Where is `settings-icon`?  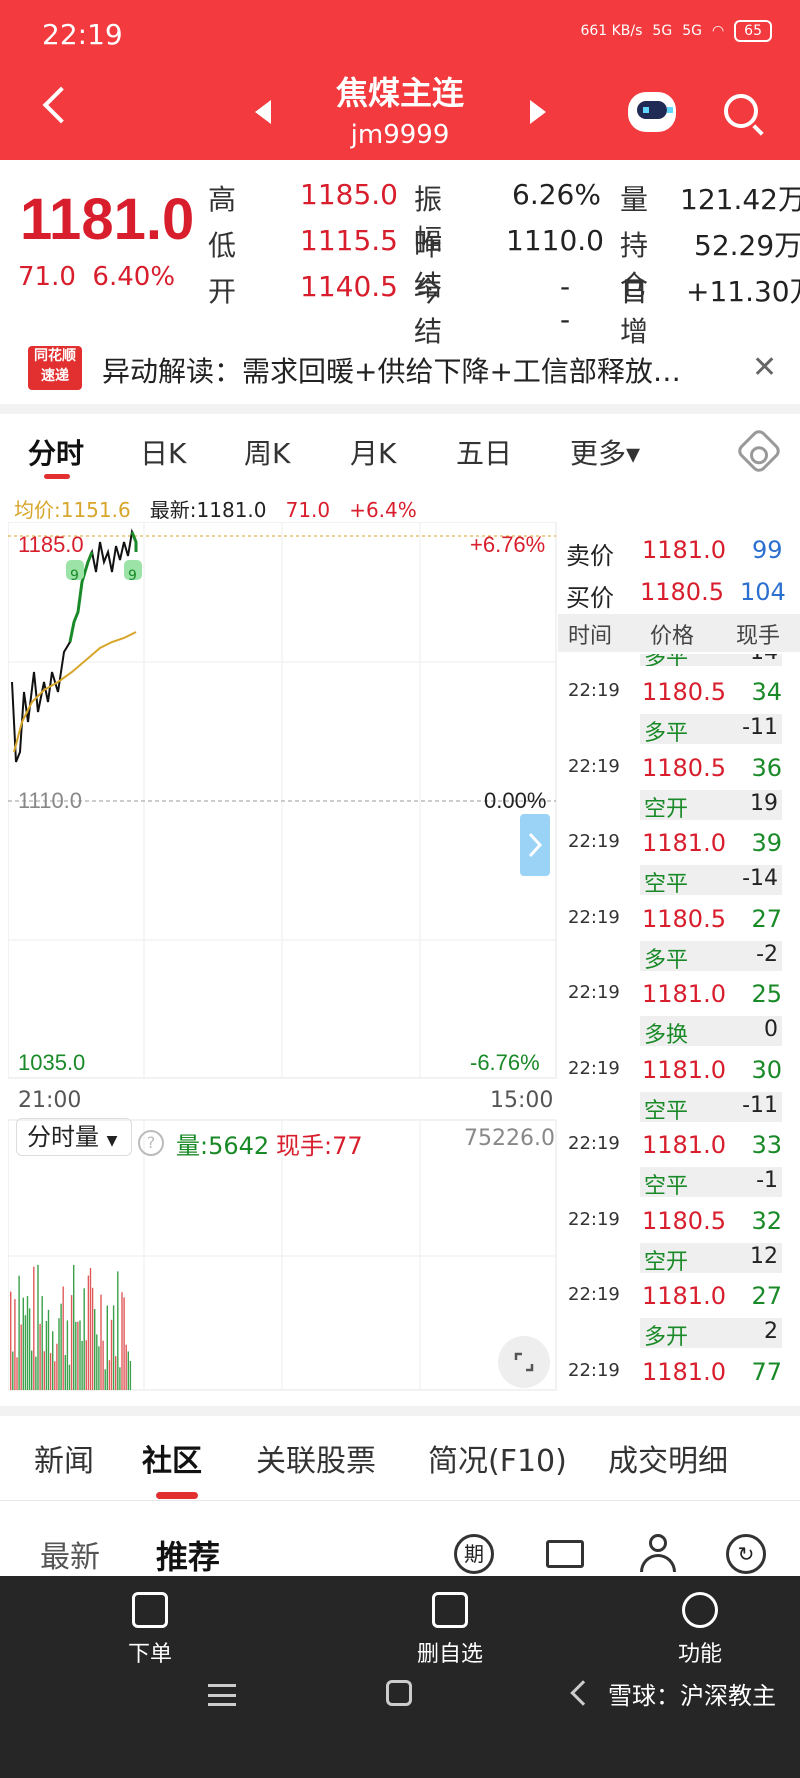 settings-icon is located at coordinates (759, 451).